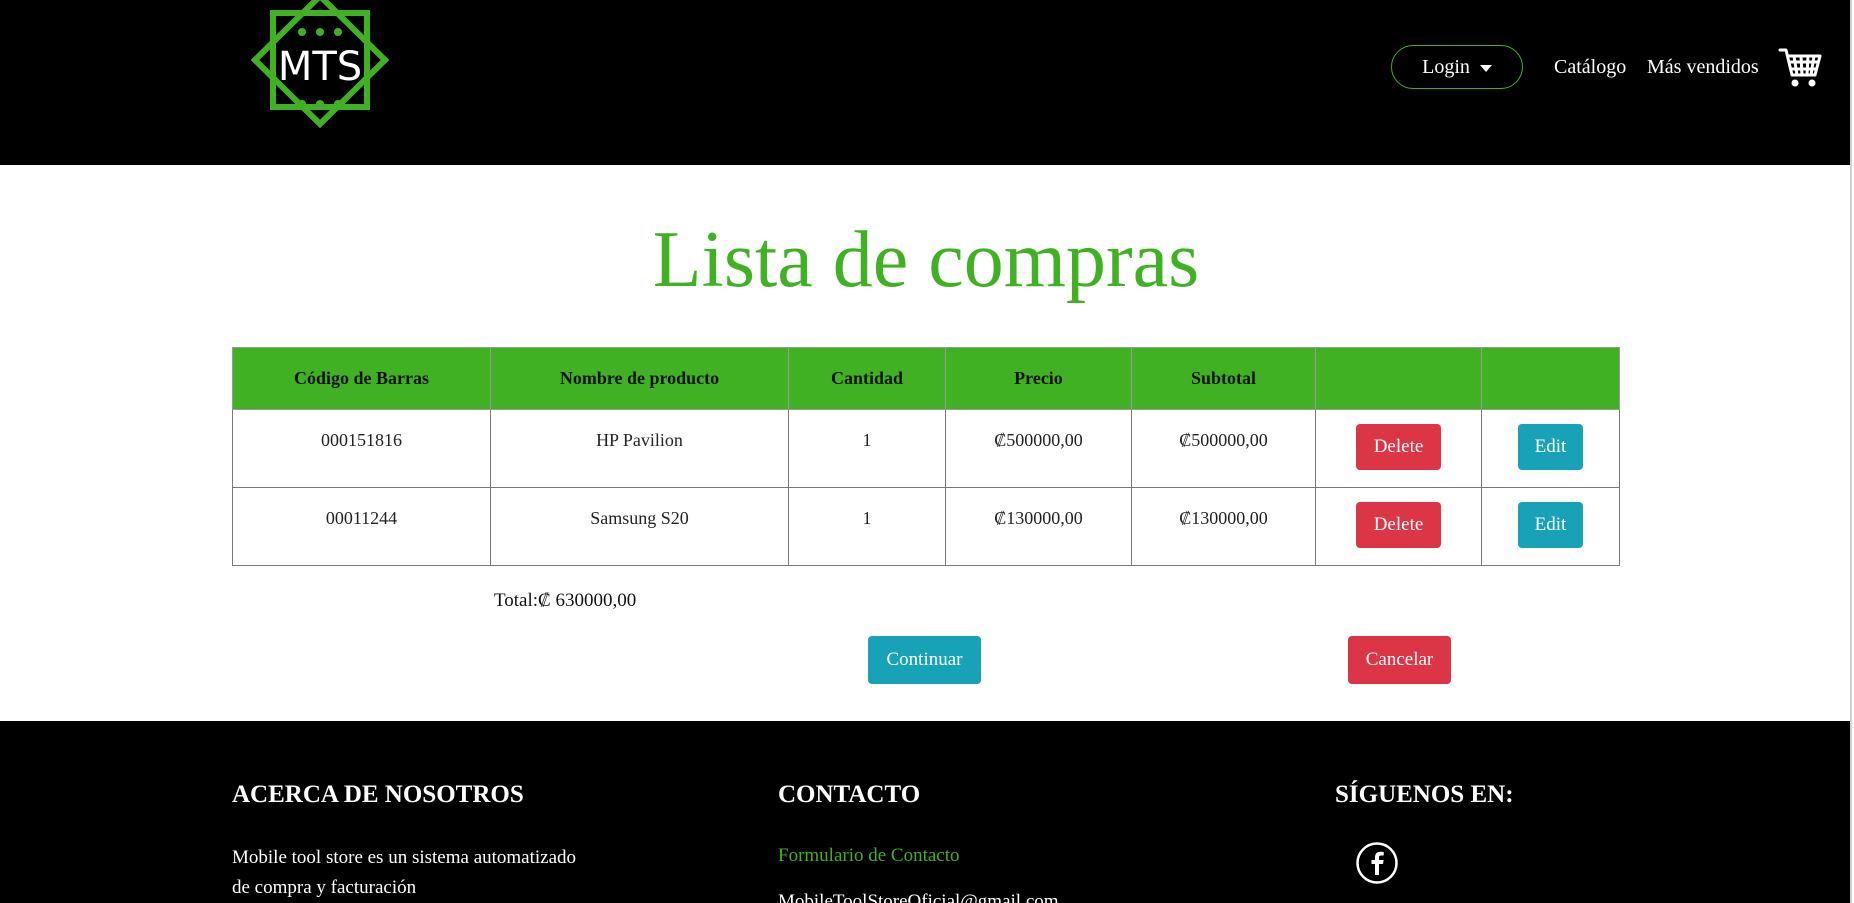  I want to click on cell-code: 00011244, so click(361, 526).